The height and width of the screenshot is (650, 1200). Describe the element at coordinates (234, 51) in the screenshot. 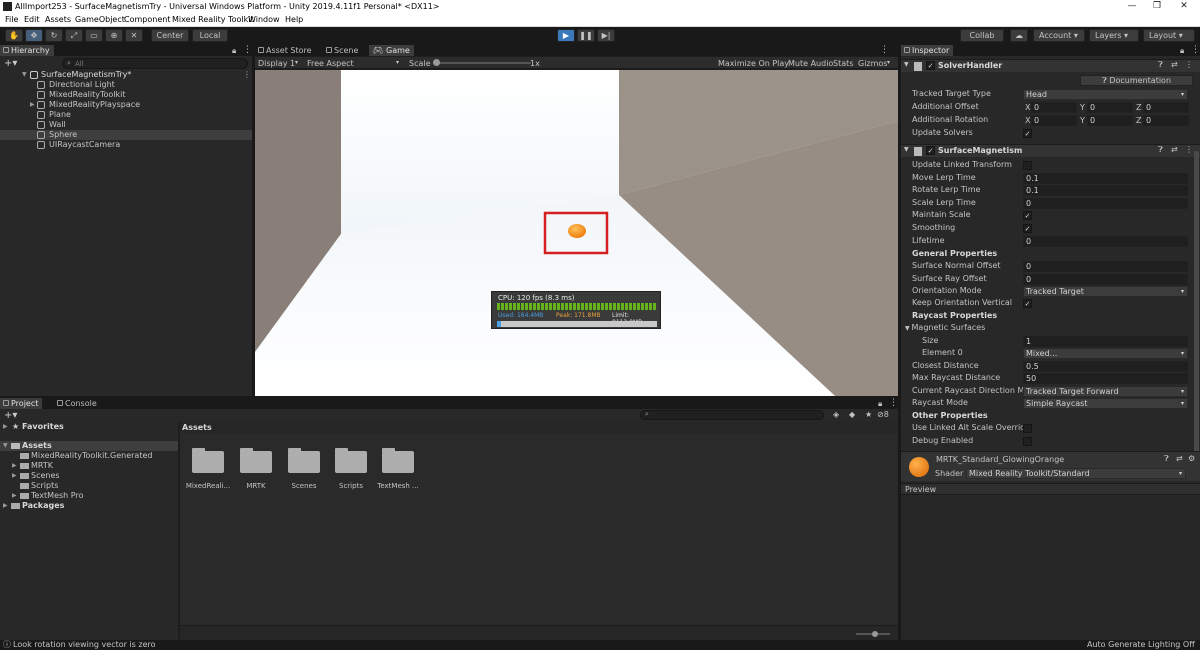

I see `lock-icon: 🔒︎` at that location.